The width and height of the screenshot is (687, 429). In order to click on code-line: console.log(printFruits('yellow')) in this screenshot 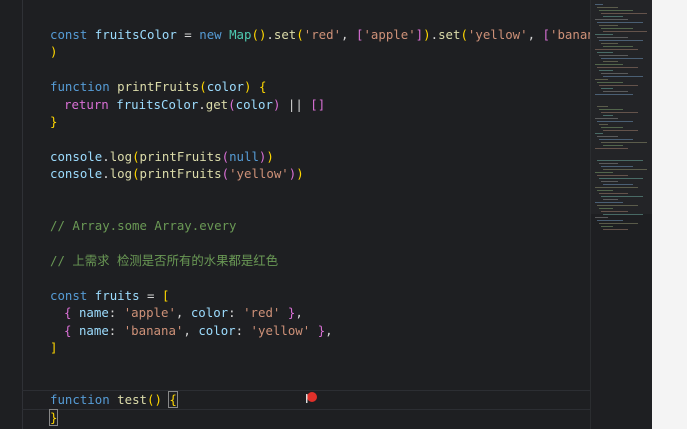, I will do `click(320, 173)`.